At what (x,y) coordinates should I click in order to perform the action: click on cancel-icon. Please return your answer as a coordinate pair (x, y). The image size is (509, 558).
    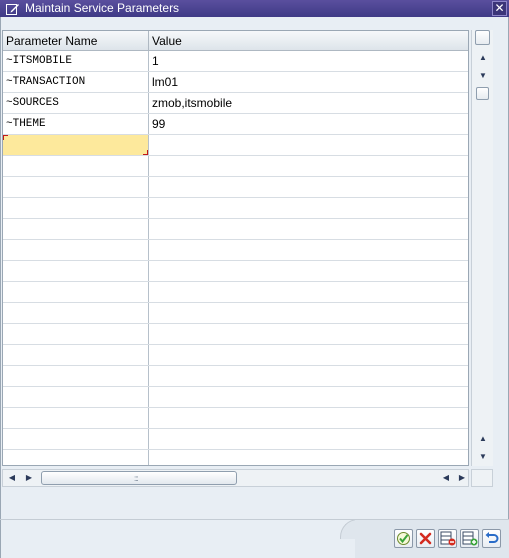
    Looking at the image, I should click on (425, 538).